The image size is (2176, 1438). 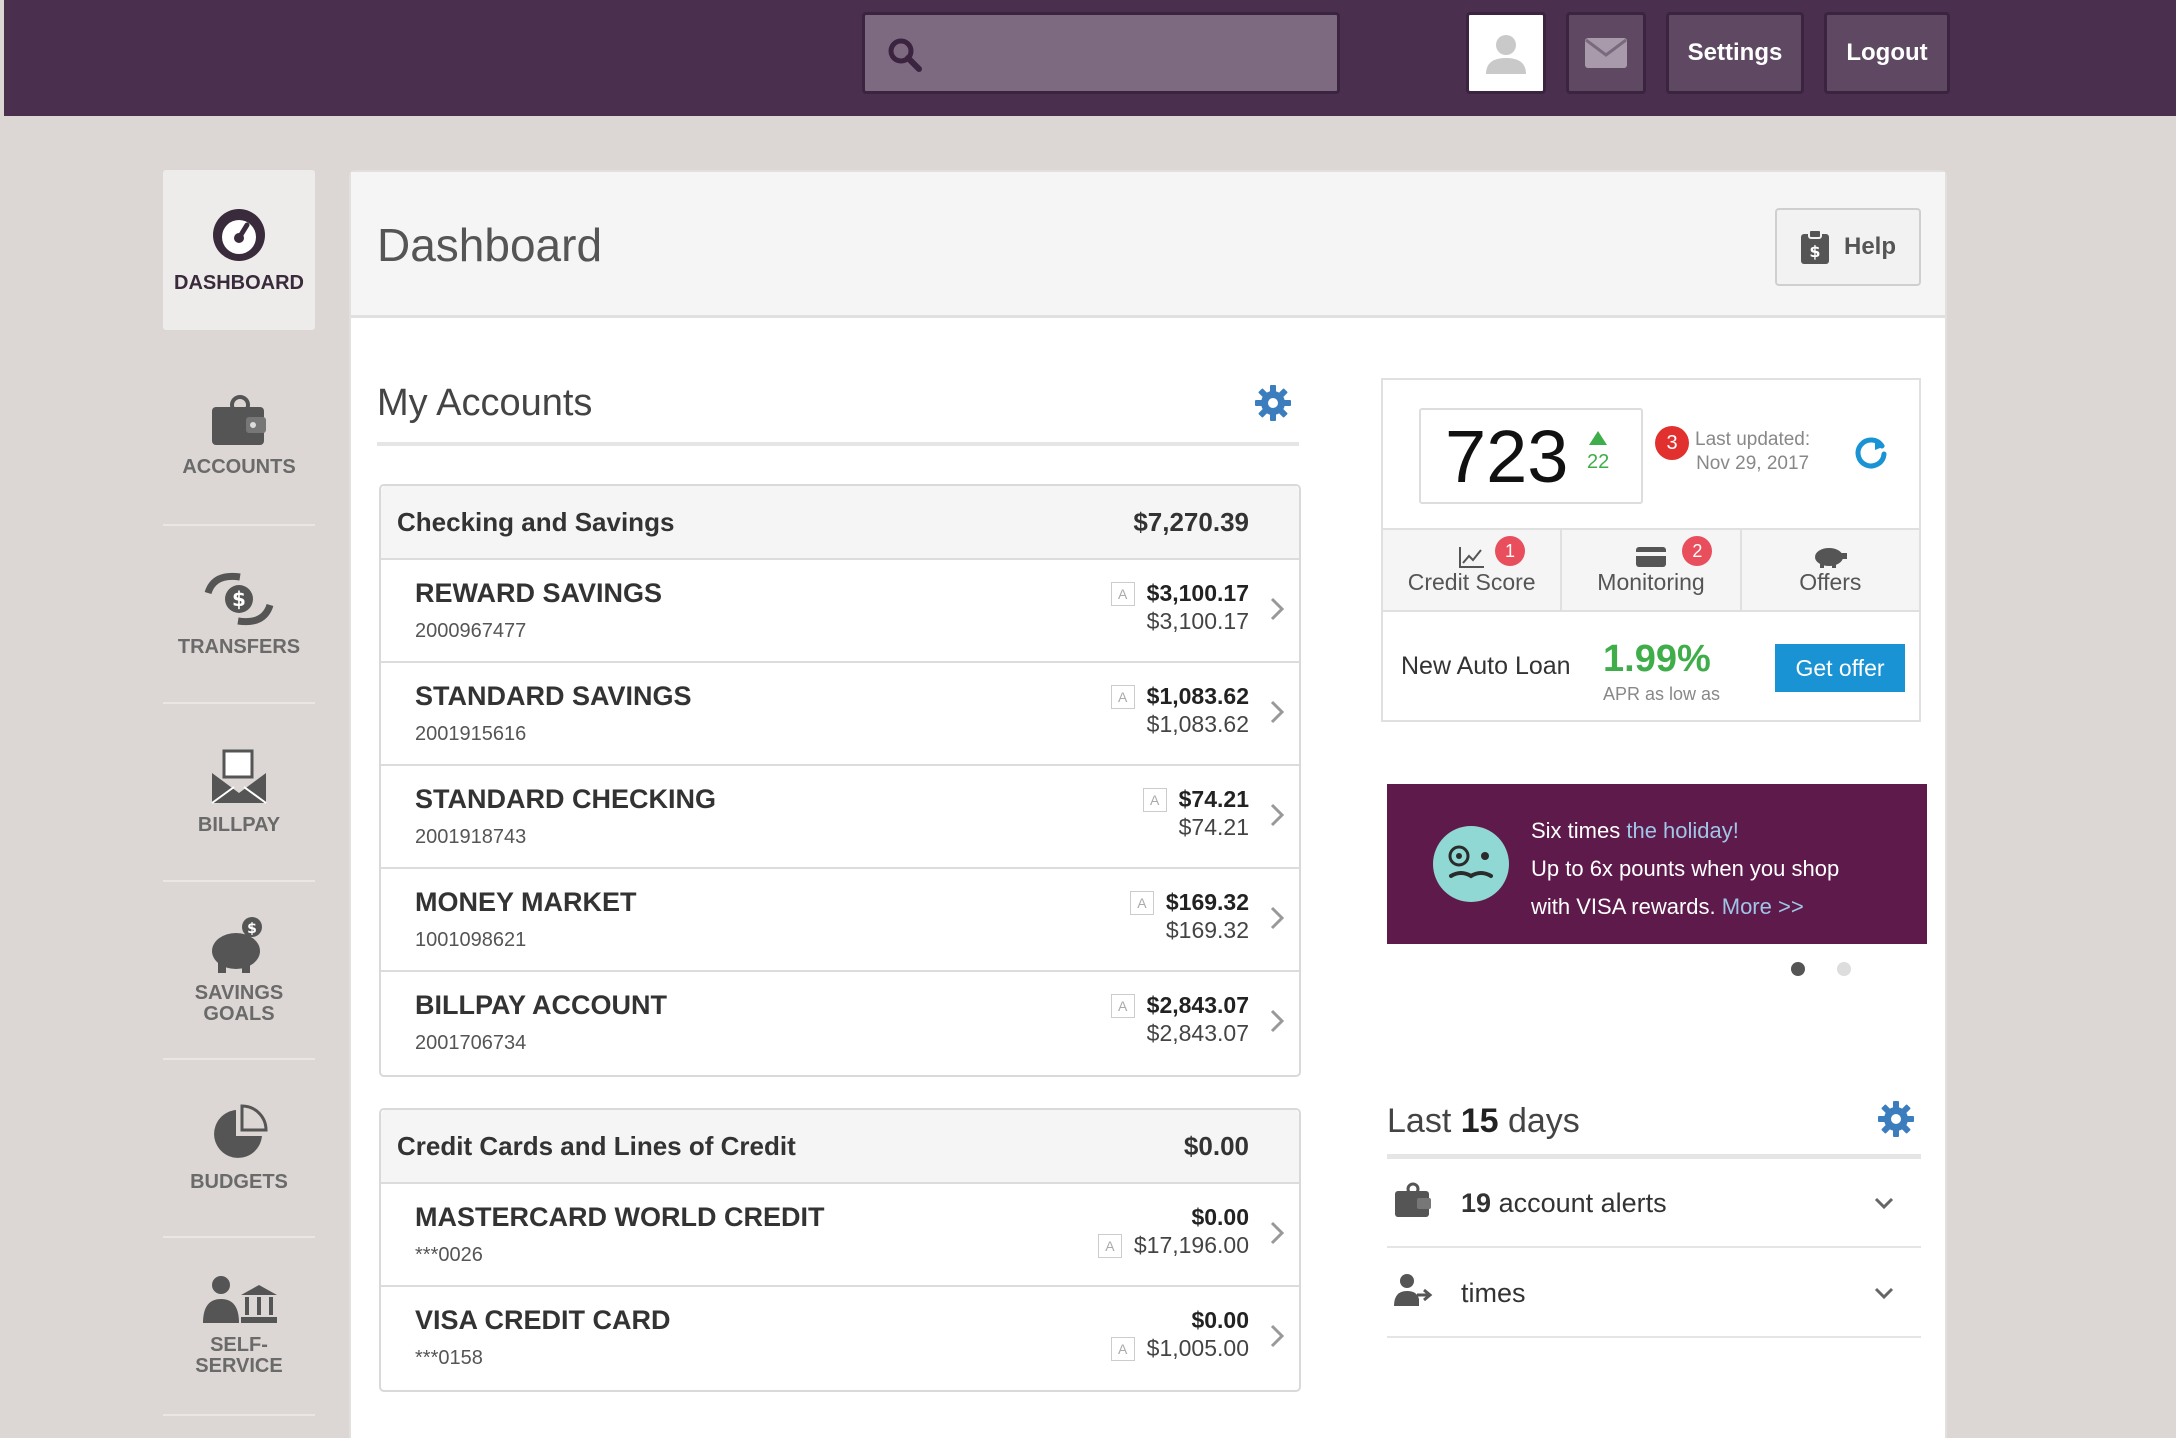 I want to click on sidebar-item-billpay: BILLPAY, so click(x=239, y=793).